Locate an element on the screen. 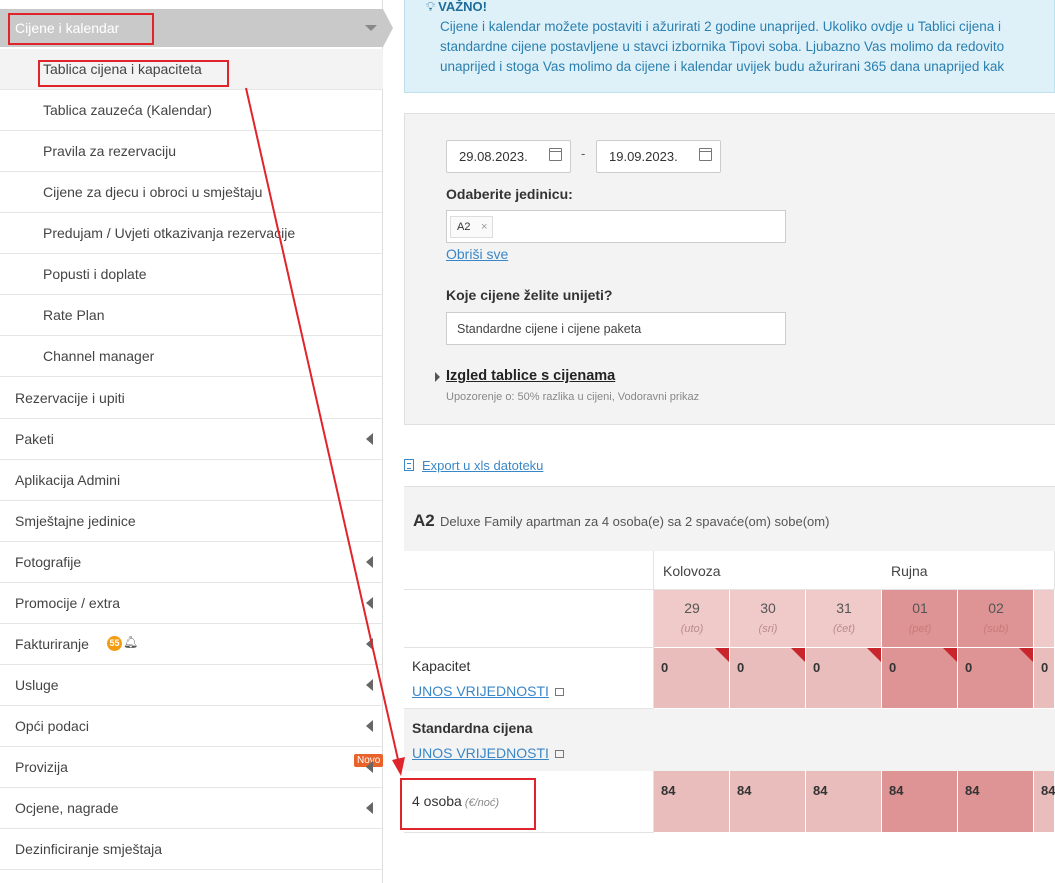  sidebar-item-paketi: Paketi is located at coordinates (191, 439).